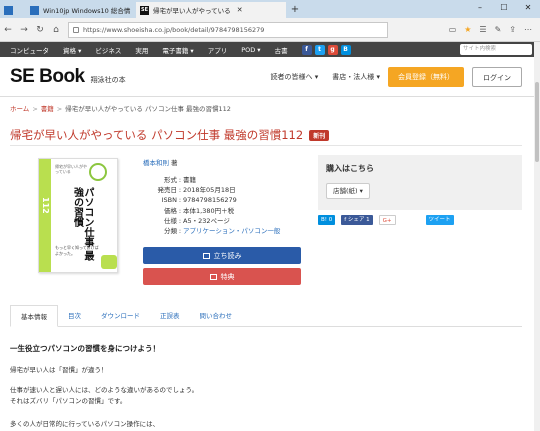 The image size is (540, 431). What do you see at coordinates (87, 11) in the screenshot?
I see `tab-label: Win10jp Windows10 総合情` at bounding box center [87, 11].